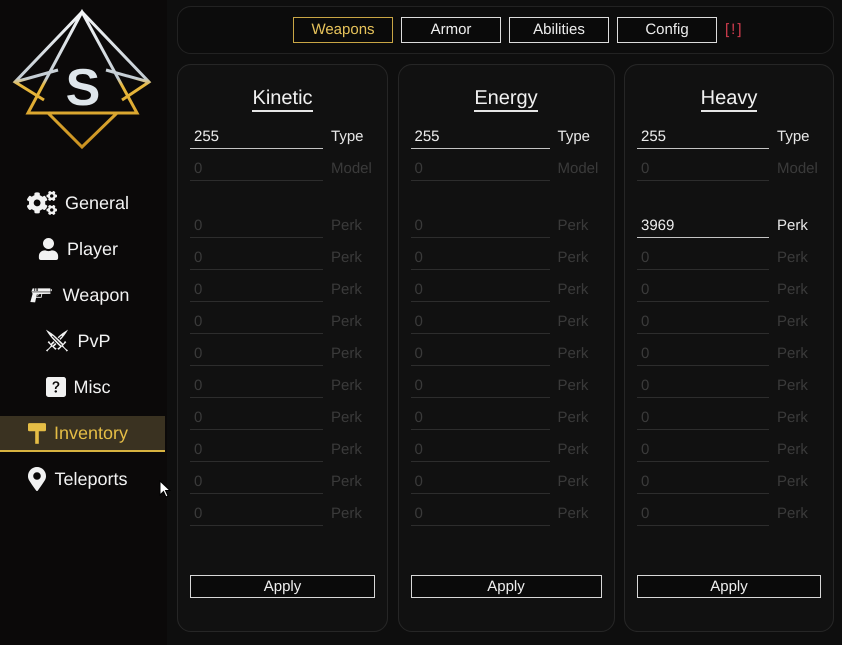 Image resolution: width=842 pixels, height=645 pixels. What do you see at coordinates (506, 99) in the screenshot?
I see `column-title: Energy` at bounding box center [506, 99].